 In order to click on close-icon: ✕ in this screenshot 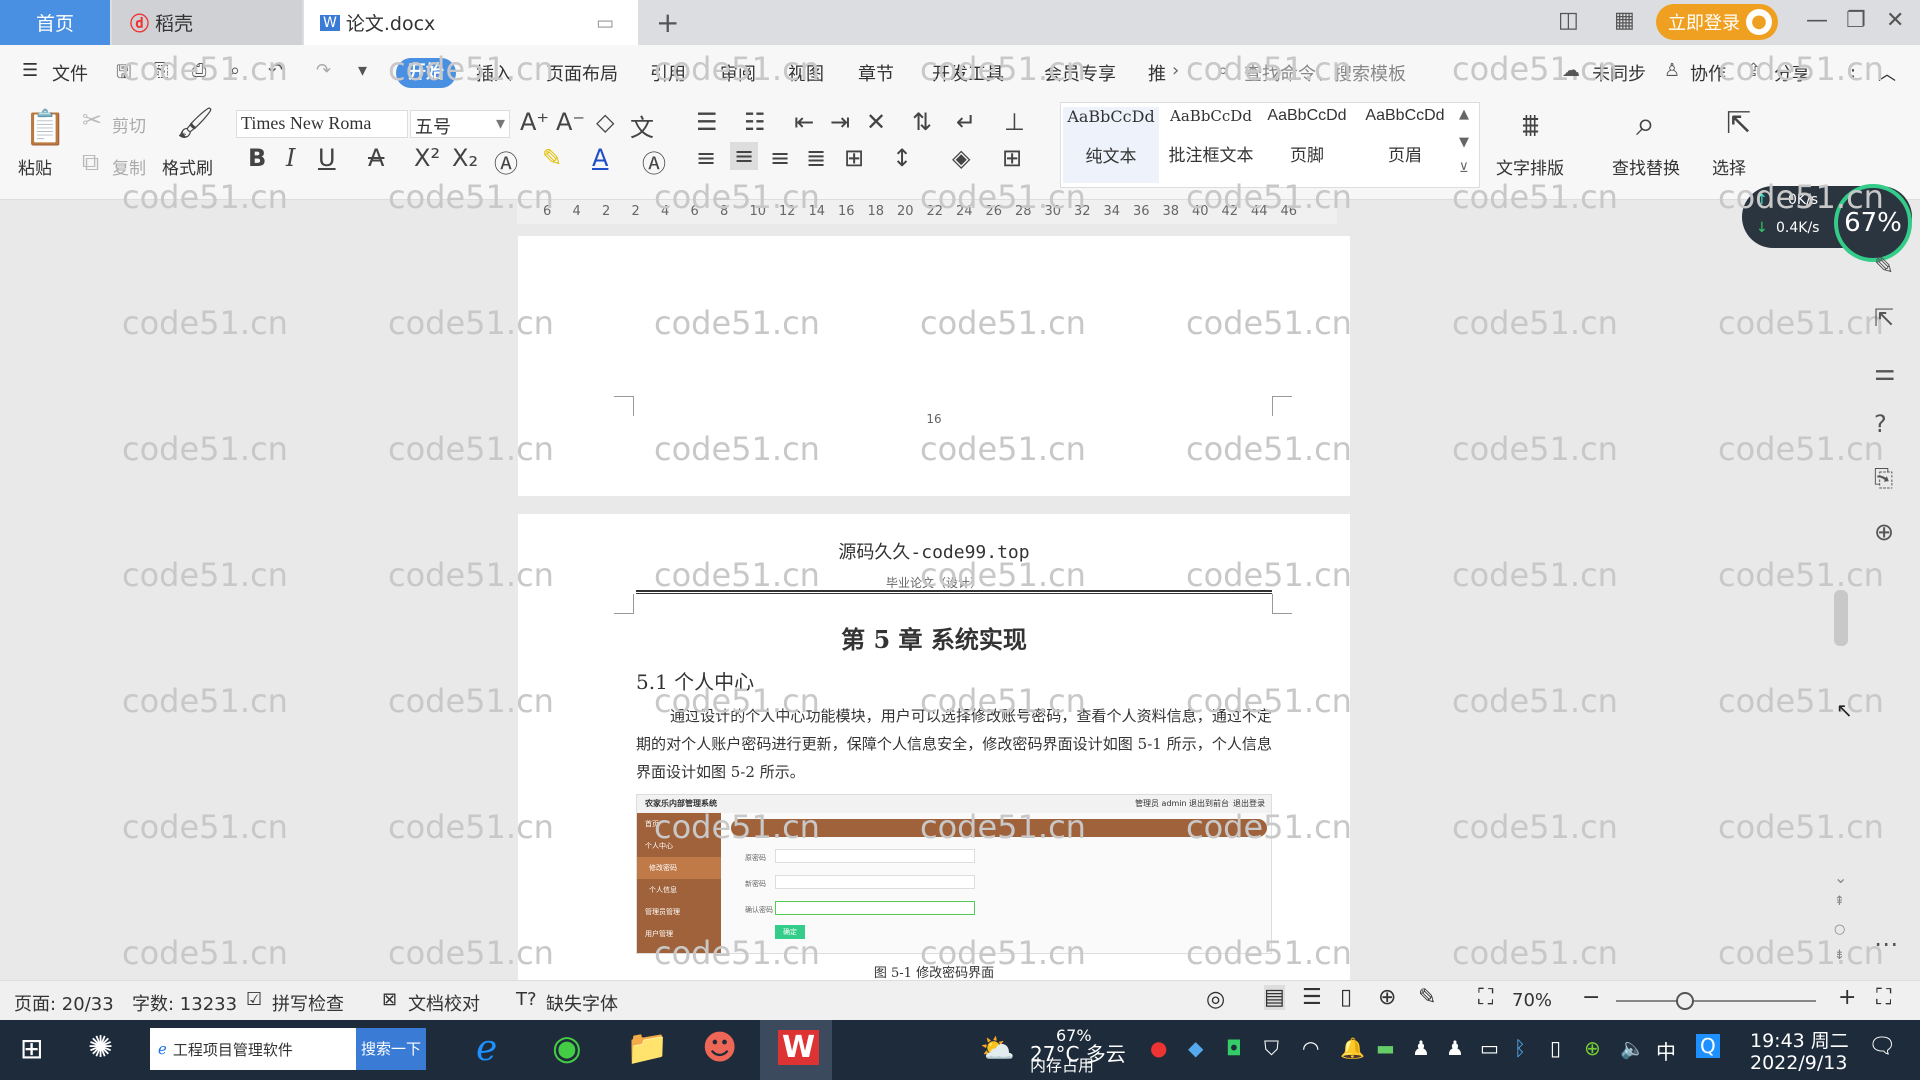, I will do `click(1895, 20)`.